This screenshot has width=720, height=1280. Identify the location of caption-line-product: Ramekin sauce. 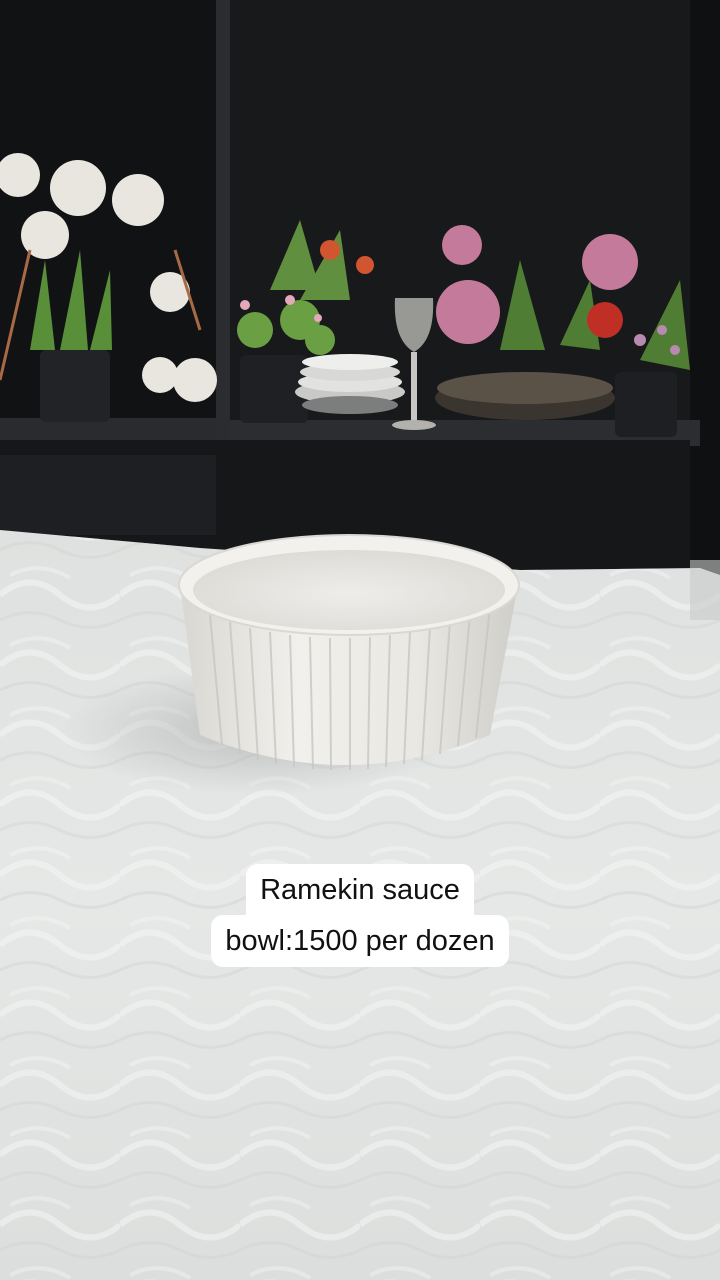
(360, 890).